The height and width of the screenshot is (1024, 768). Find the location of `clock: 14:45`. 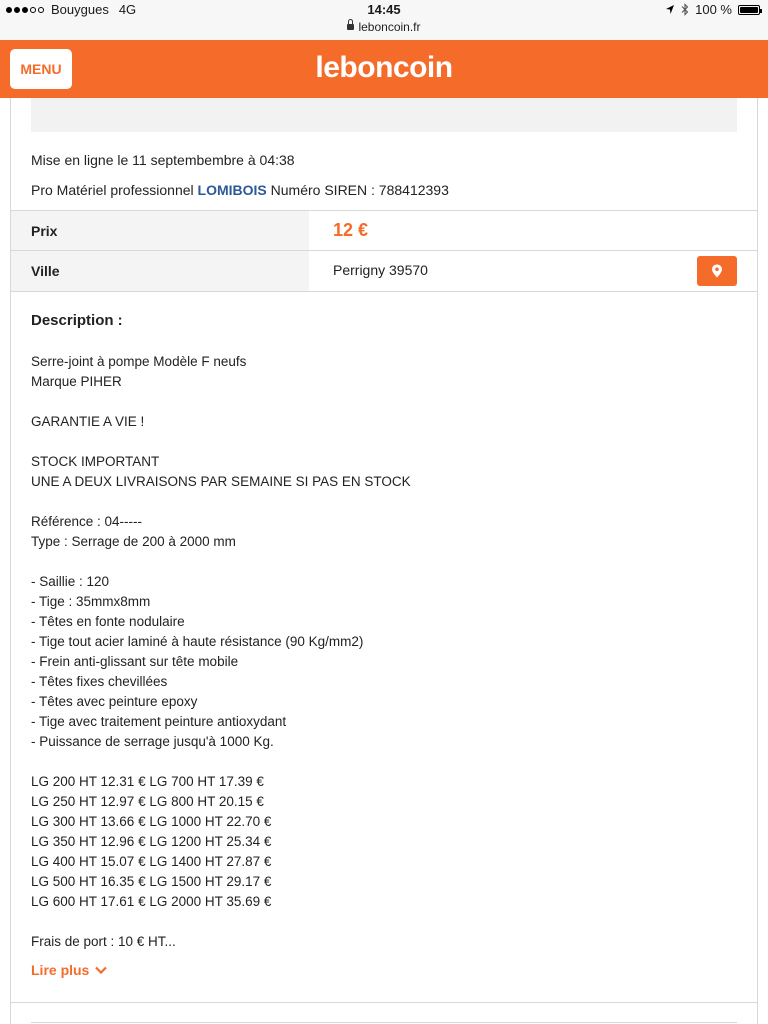

clock: 14:45 is located at coordinates (384, 9).